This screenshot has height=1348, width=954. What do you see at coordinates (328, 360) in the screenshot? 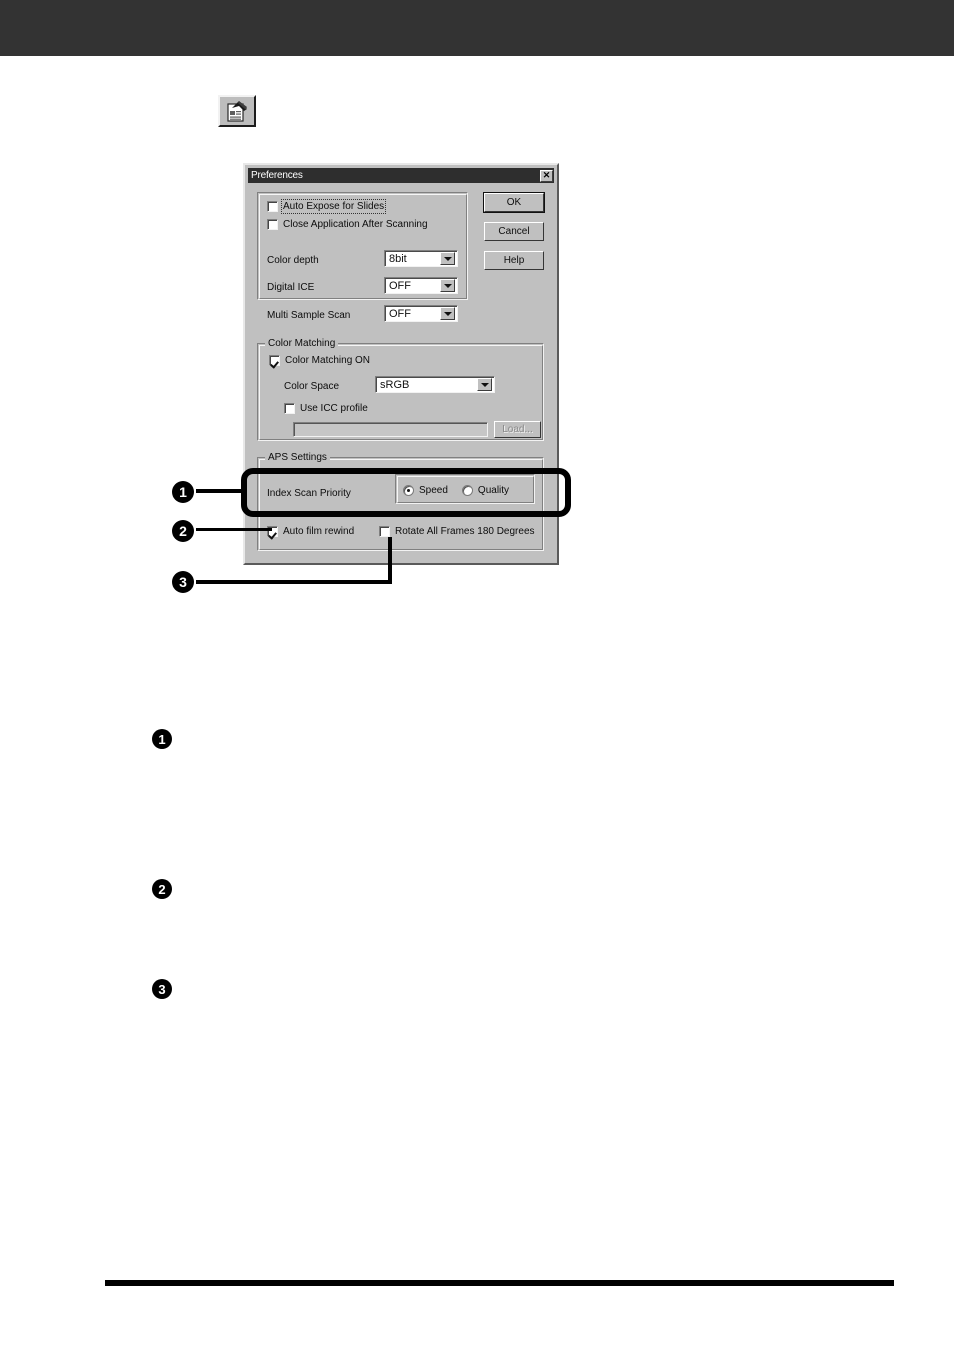
I see `color-matching-on-label: Color Matching ON` at bounding box center [328, 360].